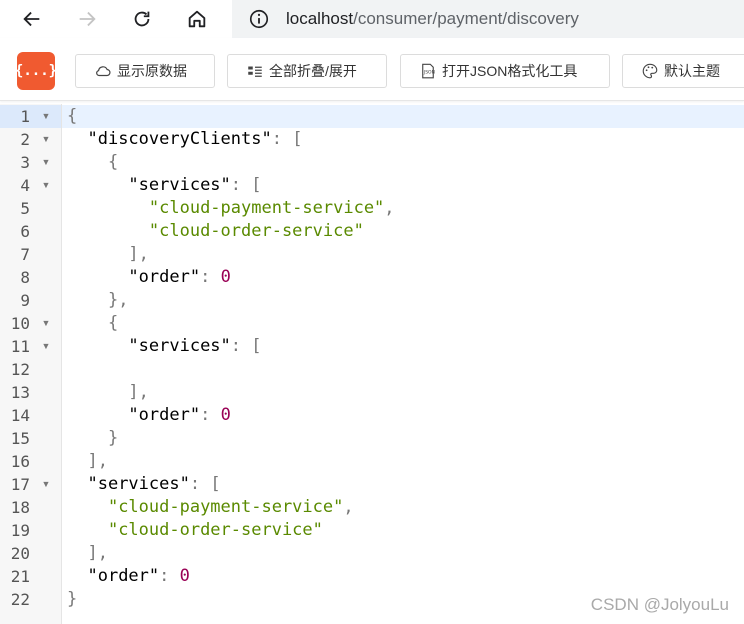 This screenshot has height=624, width=744. Describe the element at coordinates (123, 576) in the screenshot. I see `json-key: "order"` at that location.